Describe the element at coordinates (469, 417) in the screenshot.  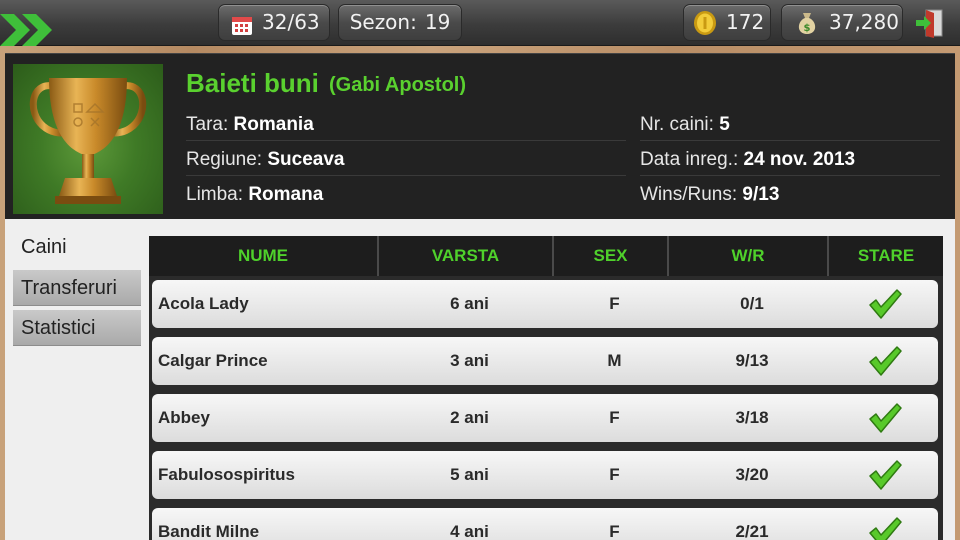
I see `dog-age: 2 ani` at that location.